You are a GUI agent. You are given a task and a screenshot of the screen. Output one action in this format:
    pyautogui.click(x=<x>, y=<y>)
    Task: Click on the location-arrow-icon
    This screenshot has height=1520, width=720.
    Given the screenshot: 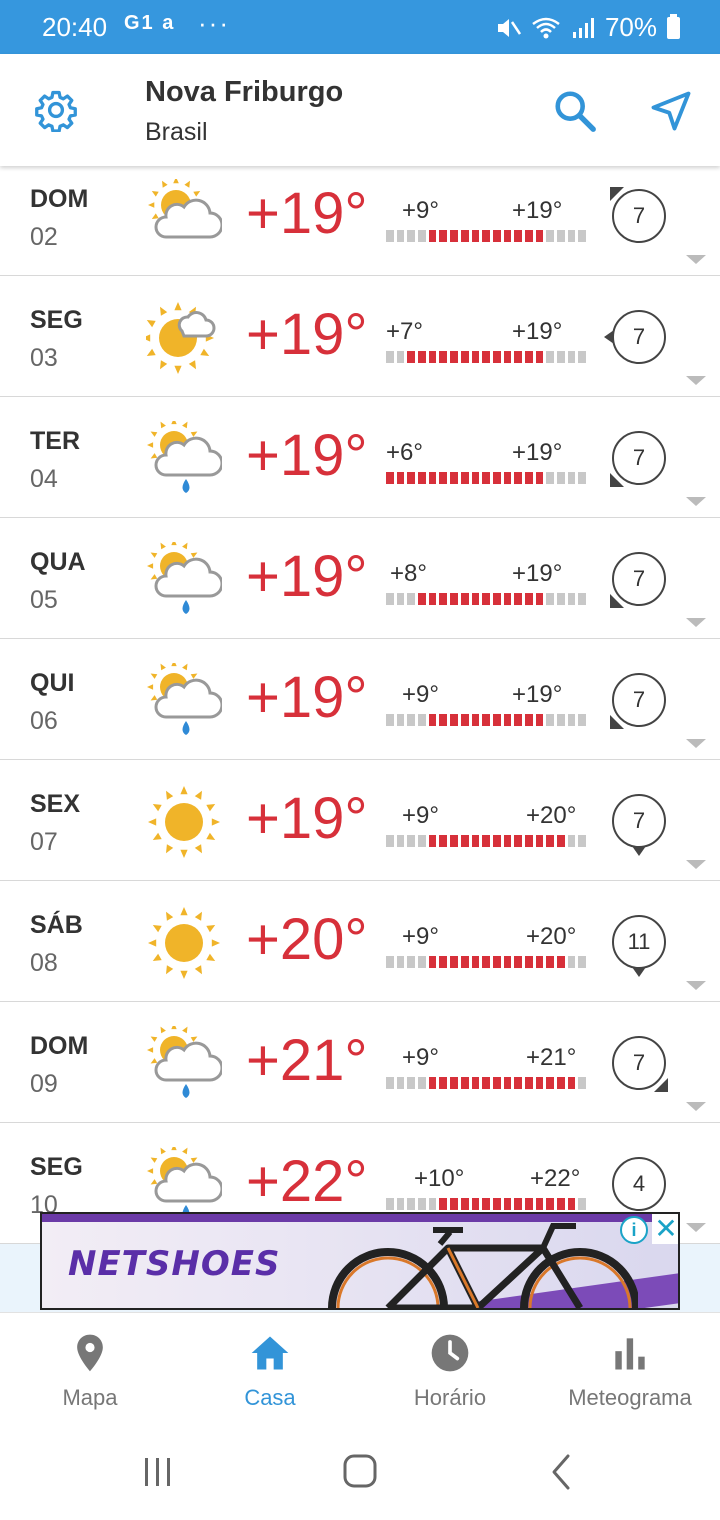 What is the action you would take?
    pyautogui.click(x=671, y=111)
    